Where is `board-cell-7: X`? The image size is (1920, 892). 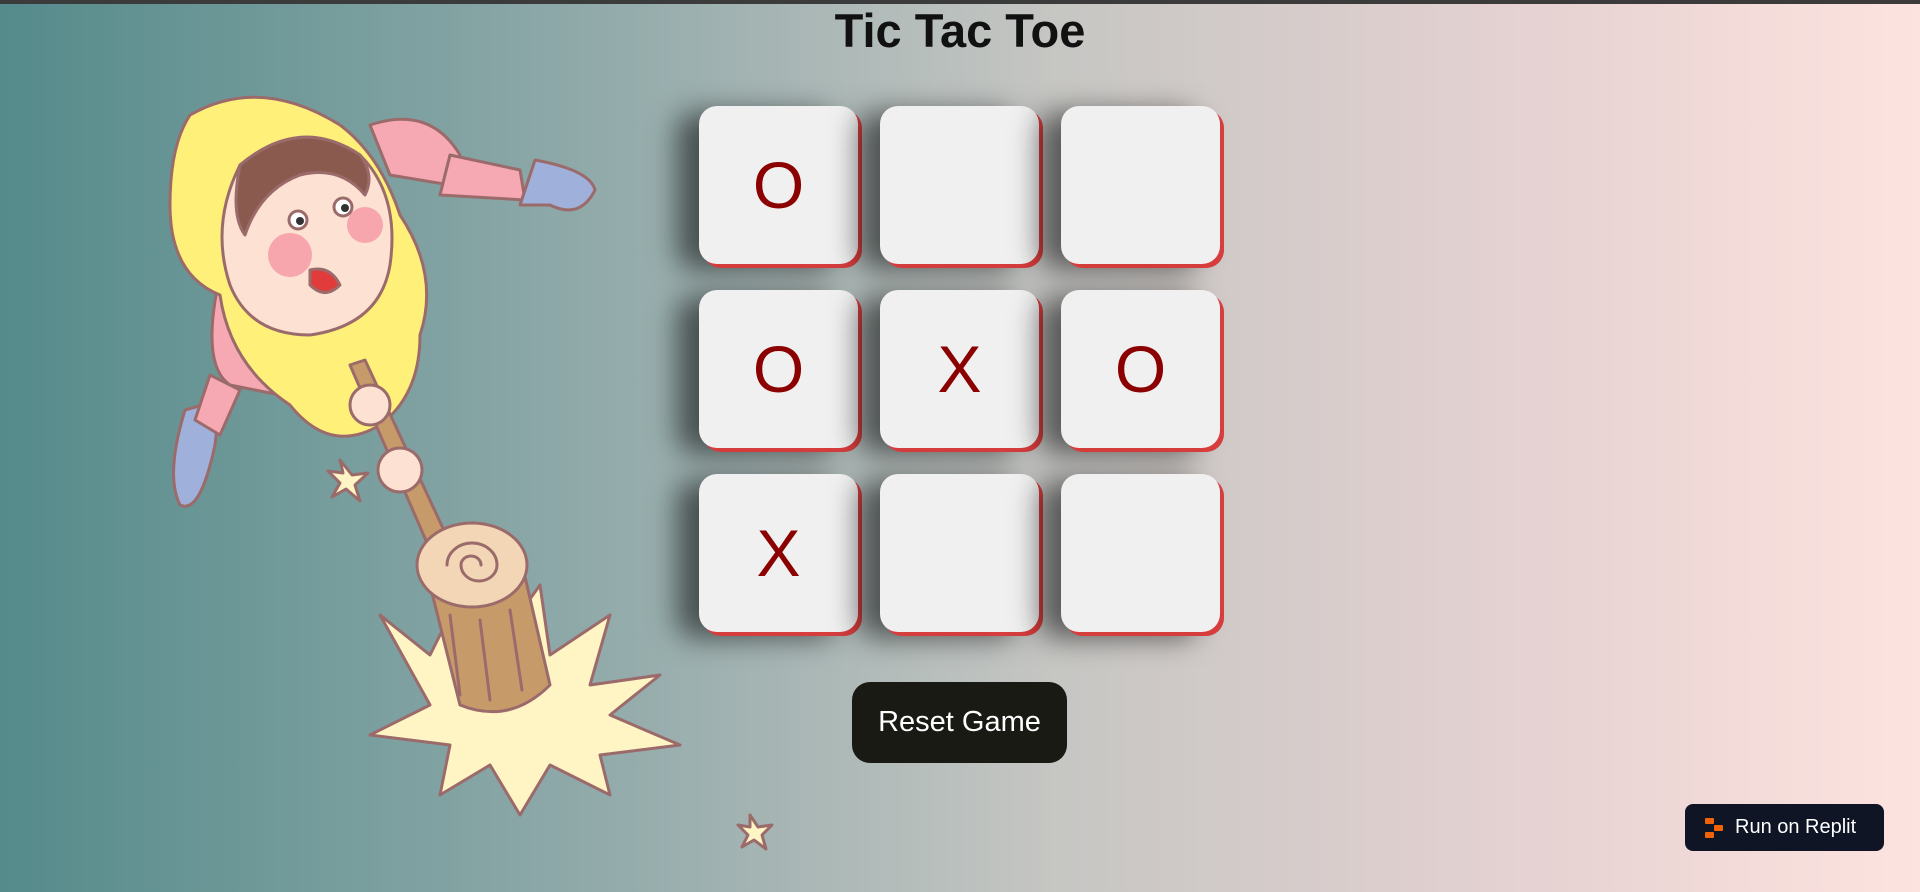
board-cell-7: X is located at coordinates (778, 553).